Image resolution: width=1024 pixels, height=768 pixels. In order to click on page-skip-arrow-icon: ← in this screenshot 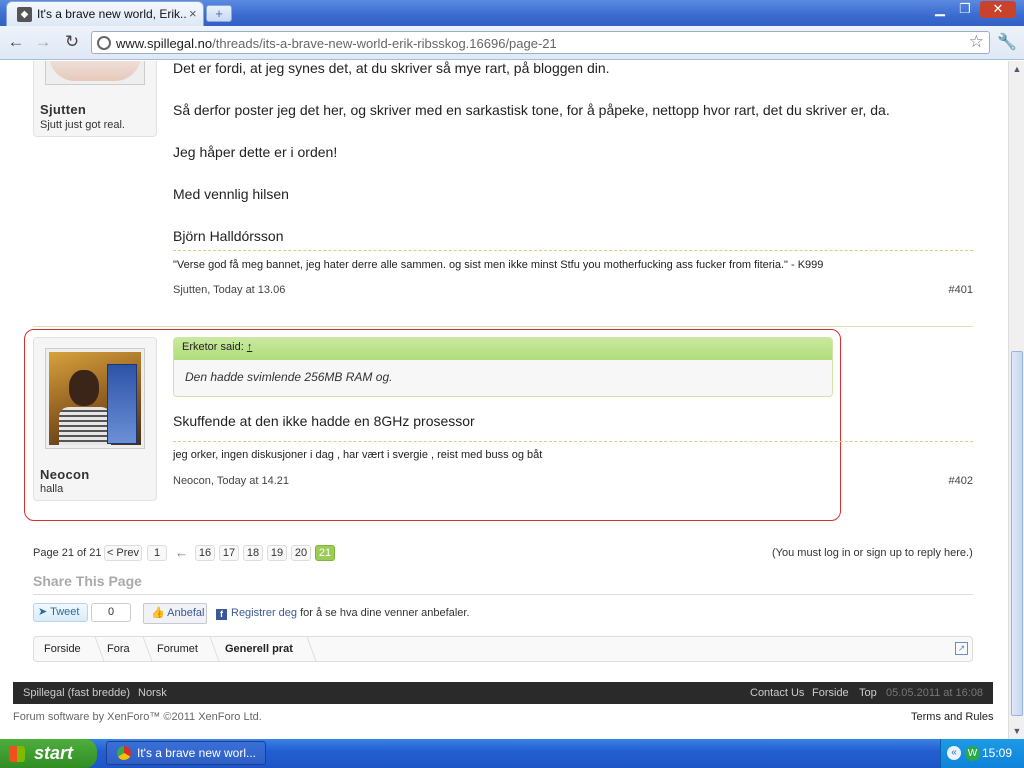, I will do `click(181, 552)`.